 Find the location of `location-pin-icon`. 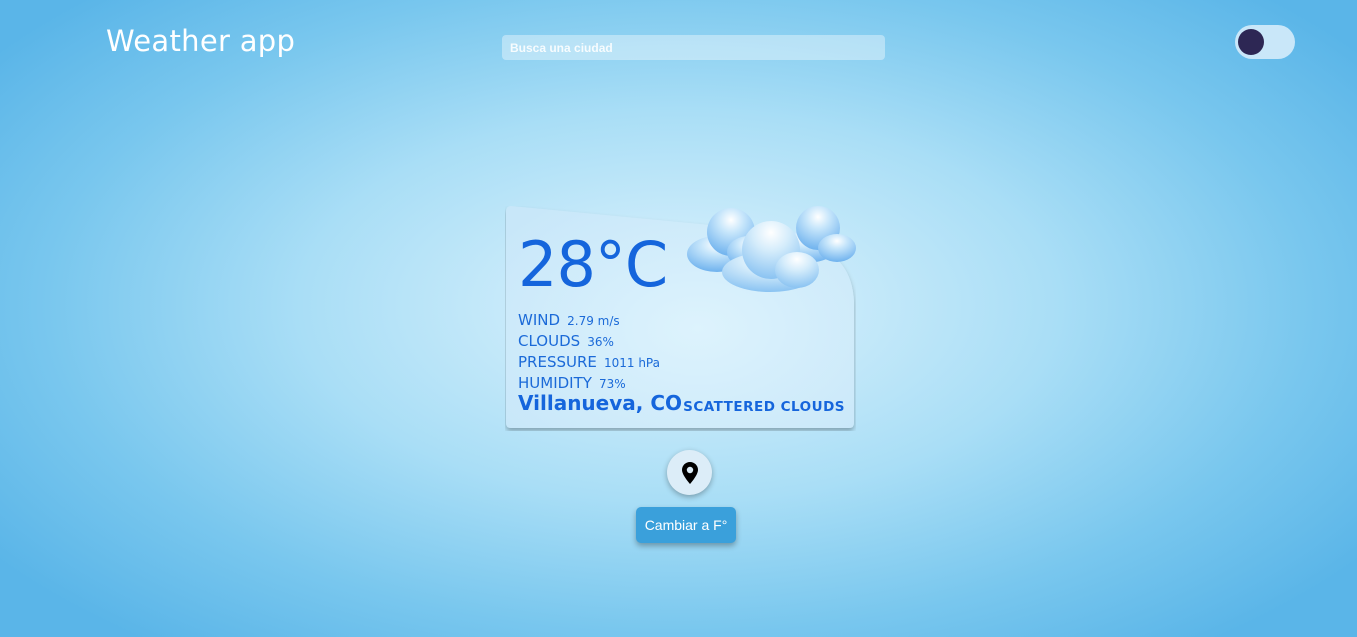

location-pin-icon is located at coordinates (689, 472).